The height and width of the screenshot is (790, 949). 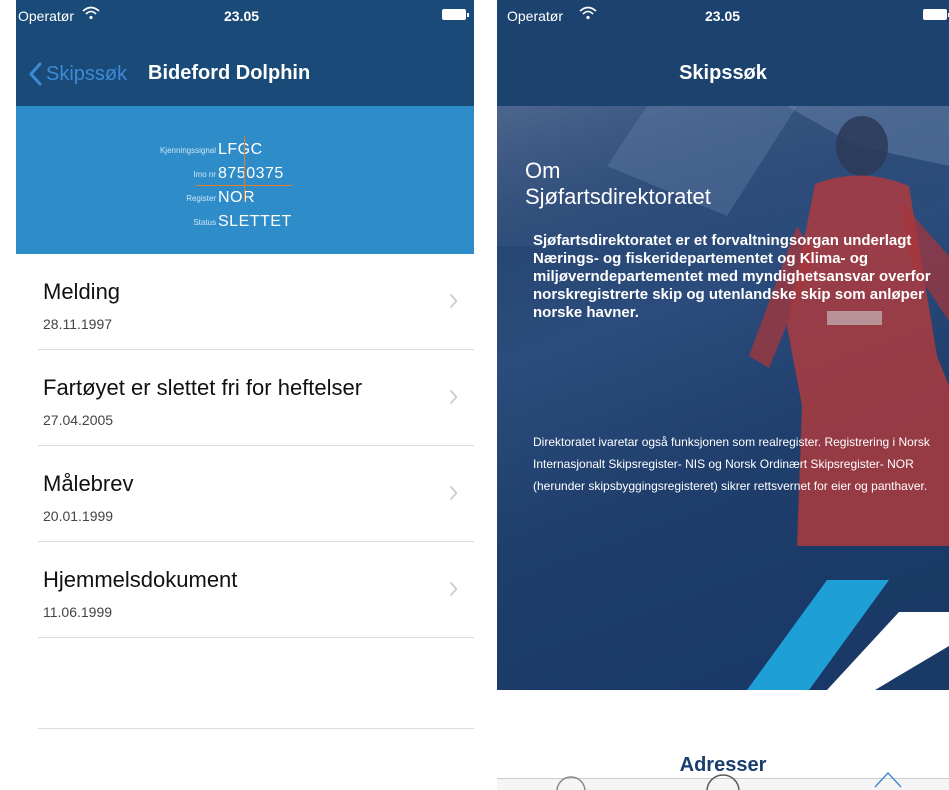 What do you see at coordinates (255, 221) in the screenshot?
I see `info-value: SLETTET` at bounding box center [255, 221].